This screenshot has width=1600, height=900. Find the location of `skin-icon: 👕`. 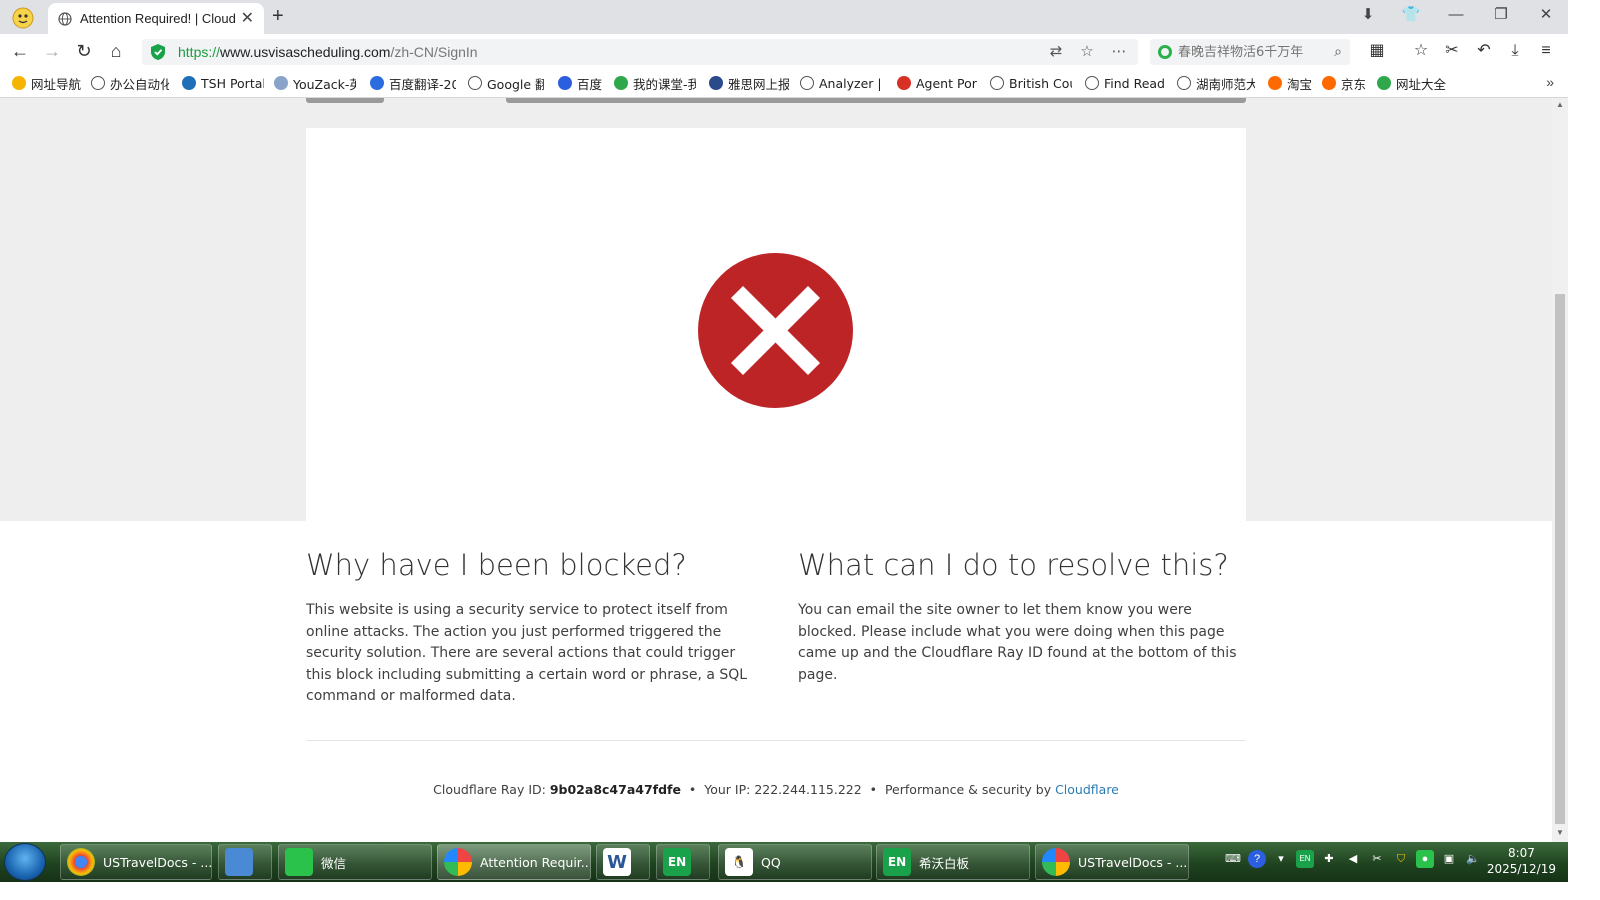

skin-icon: 👕 is located at coordinates (1411, 15).